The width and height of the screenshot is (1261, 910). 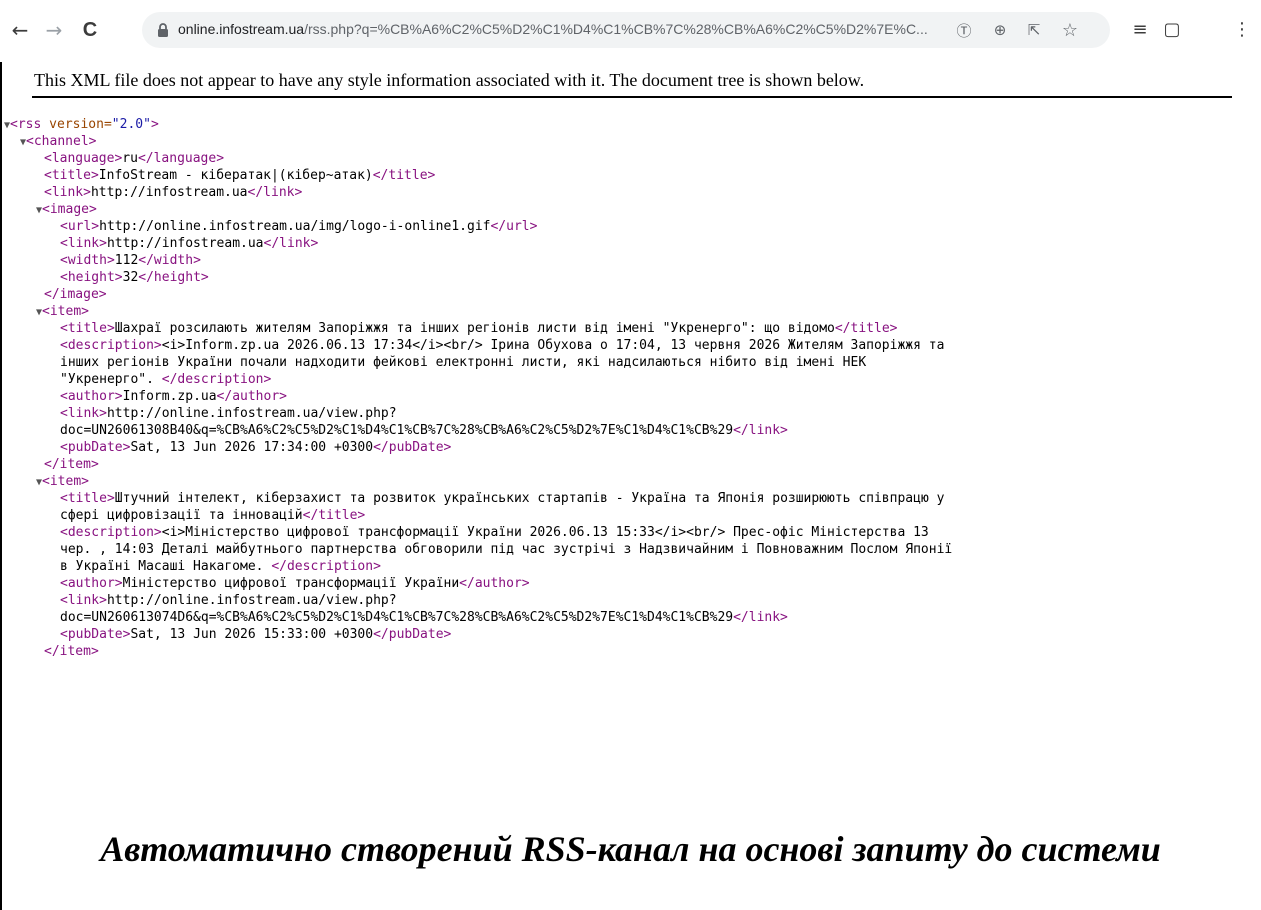 What do you see at coordinates (163, 30) in the screenshot?
I see `lock-icon` at bounding box center [163, 30].